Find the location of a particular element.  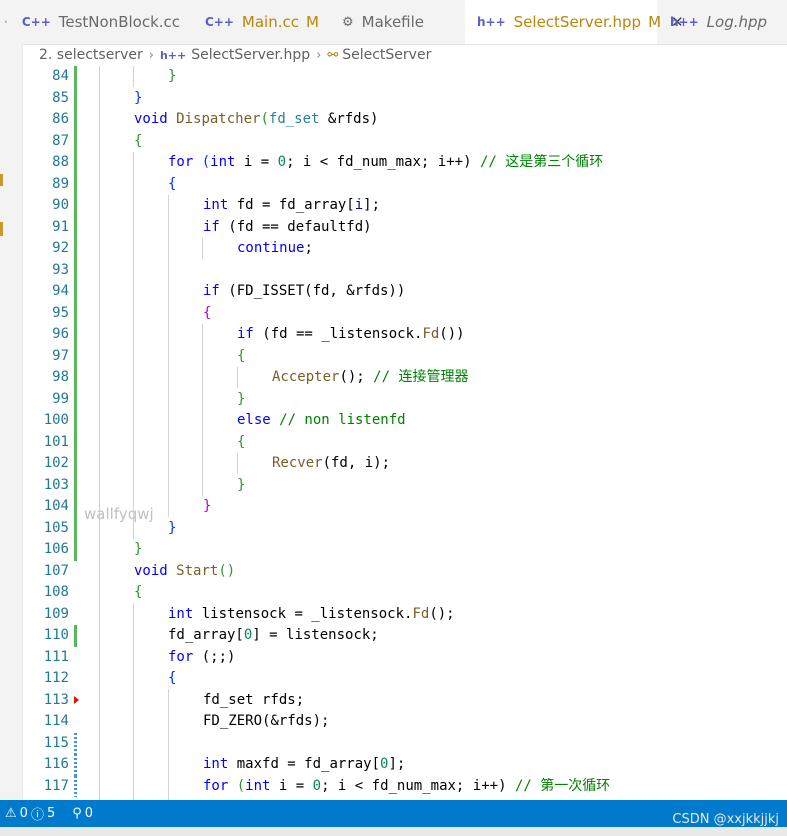

status-bar: ⚠ 0 ⓘ 5 ⚲ 0 is located at coordinates (393, 813).